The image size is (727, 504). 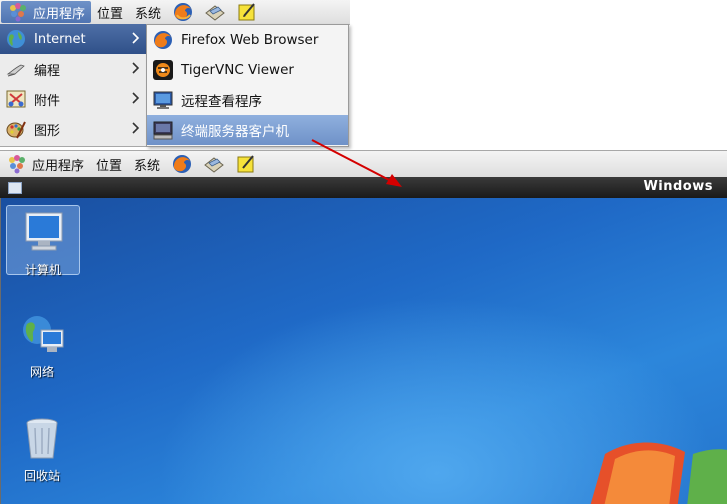 I want to click on window-menu-icon, so click(x=15, y=188).